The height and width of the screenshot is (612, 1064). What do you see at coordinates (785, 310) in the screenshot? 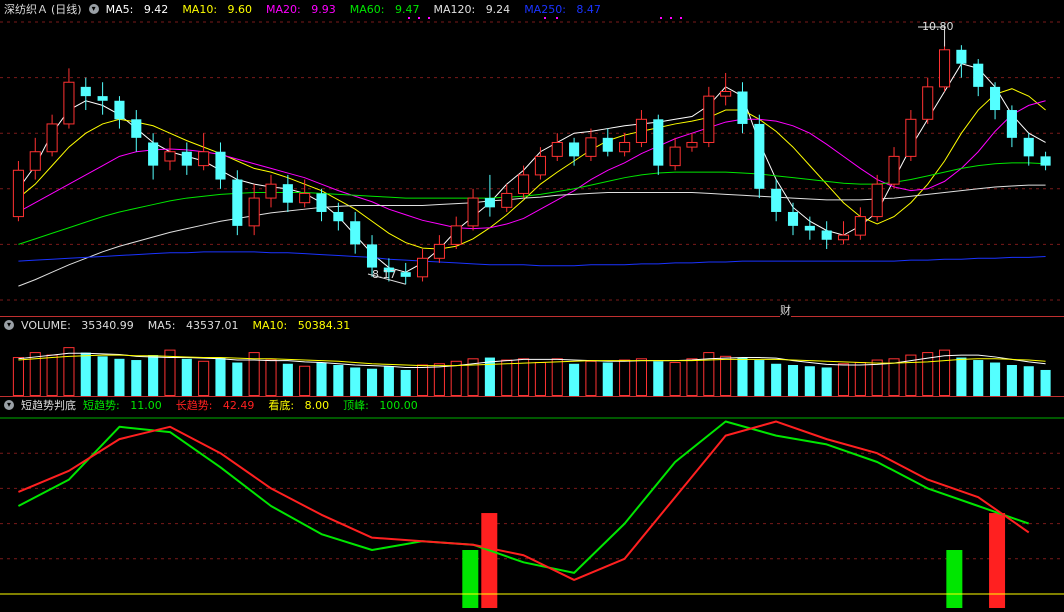
I see `financial-marker: 财` at bounding box center [785, 310].